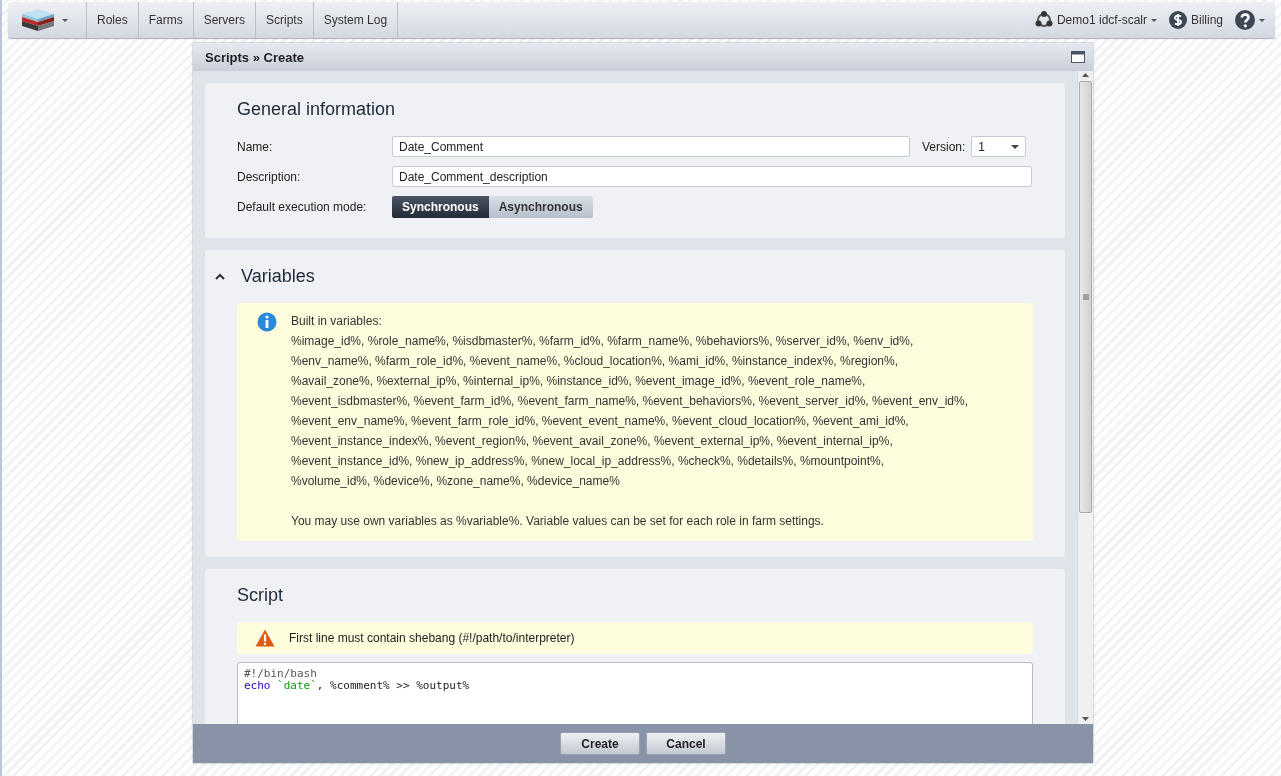  What do you see at coordinates (630, 421) in the screenshot?
I see `variables-description: Built in variables: %image_id%, %role_name%, %isdbmaster%, %farm_id%, %farm_name%, %behaviors%, %server_id%, %env_id%, %env_name%, %farm_role_id%, %event_name%, %cloud_location%, %ami_id%, %instance_index%, %region%, %avail_zone%, %external_ip%, %internal_ip%, %instance_id%, %event_image_id%, %event_role_name%, %event_isdbmaster%, %event_farm_id%, %event_farm_name%, %event_behaviors%, %event_server_id%, %event_env_id%, %event_env_name%, %event_farm_role_id%, %event_event_name%, %event_cloud_location%, %event_ami_id%, %event_instance_index%, %event_region%, %event_avail_zone%, %event_external_ip%, %event_internal_ip%, %event_instance_id%, %new_ip_address%, %new_local_ip_address%, %check%, %details%, %mountpoint%, %volume_id%, %device%, %zone_name%, %device_name% You may use own variables as %variable%. Variable values can be set for each role in farm settings.` at bounding box center [630, 421].